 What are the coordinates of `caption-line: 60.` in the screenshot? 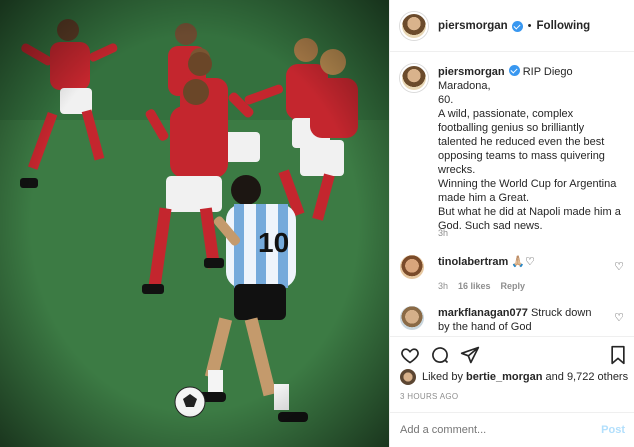 It's located at (446, 100).